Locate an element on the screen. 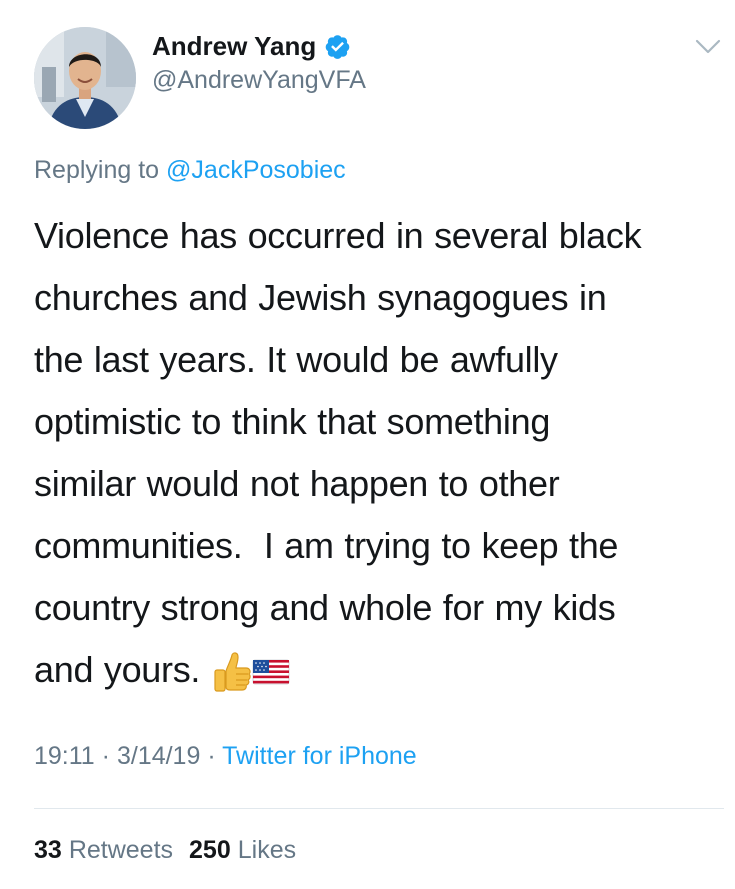  retweets-count: 33 is located at coordinates (48, 850).